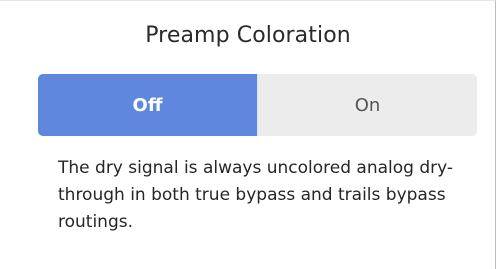 This screenshot has height=269, width=503. I want to click on panel-title: Preamp Coloration, so click(248, 35).